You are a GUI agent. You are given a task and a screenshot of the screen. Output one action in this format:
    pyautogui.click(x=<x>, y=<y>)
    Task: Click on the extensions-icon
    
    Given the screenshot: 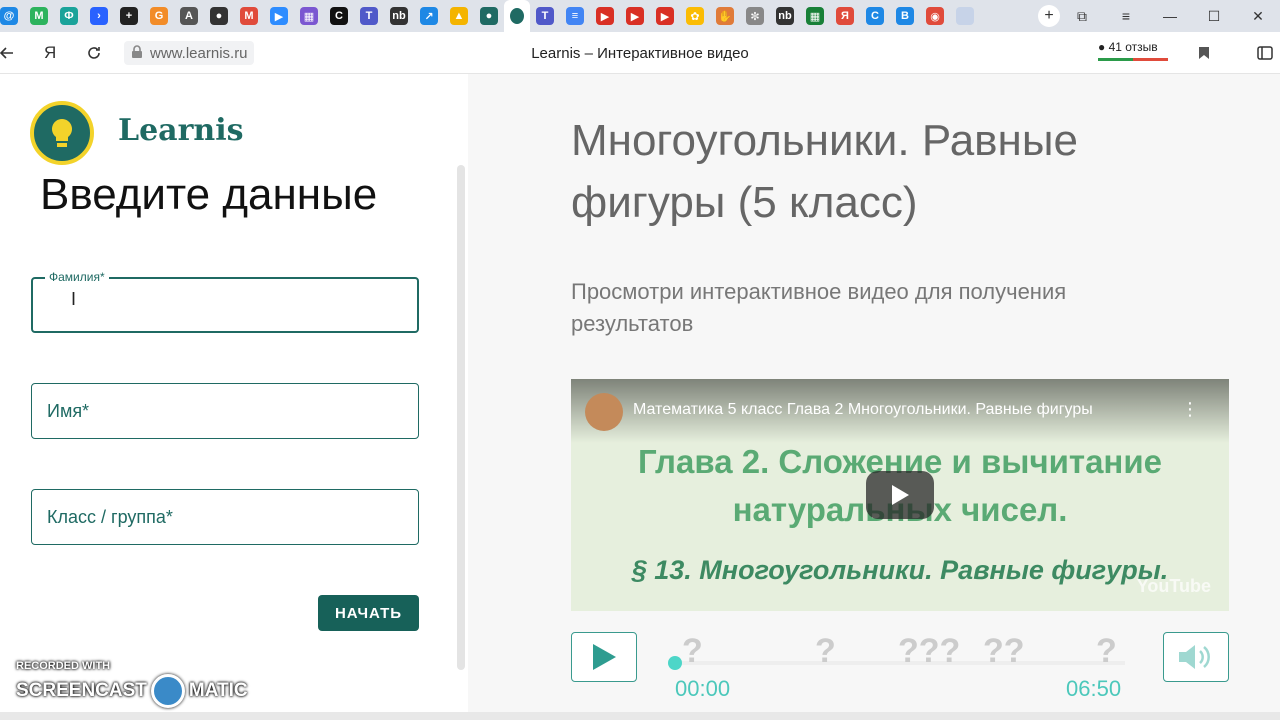 What is the action you would take?
    pyautogui.click(x=1265, y=53)
    